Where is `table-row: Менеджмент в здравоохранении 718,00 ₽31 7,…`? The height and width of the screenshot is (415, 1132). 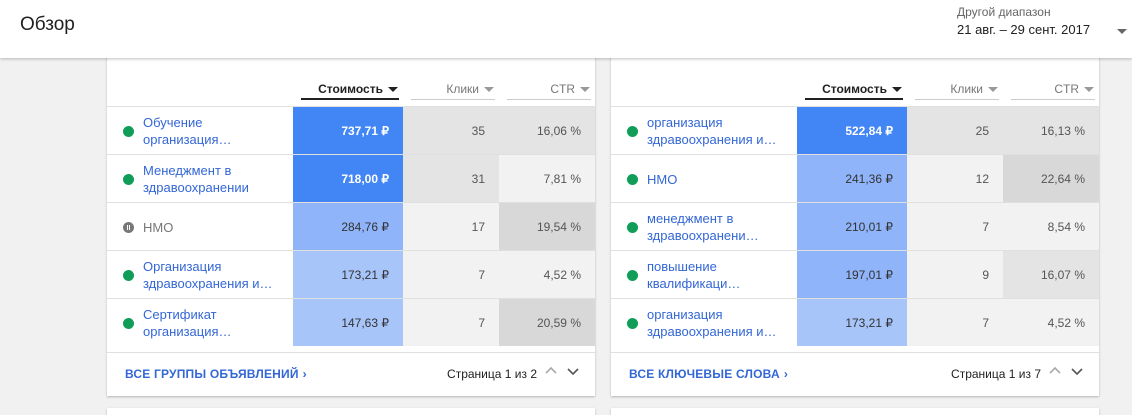 table-row: Менеджмент в здравоохранении 718,00 ₽31 7,… is located at coordinates (351, 178).